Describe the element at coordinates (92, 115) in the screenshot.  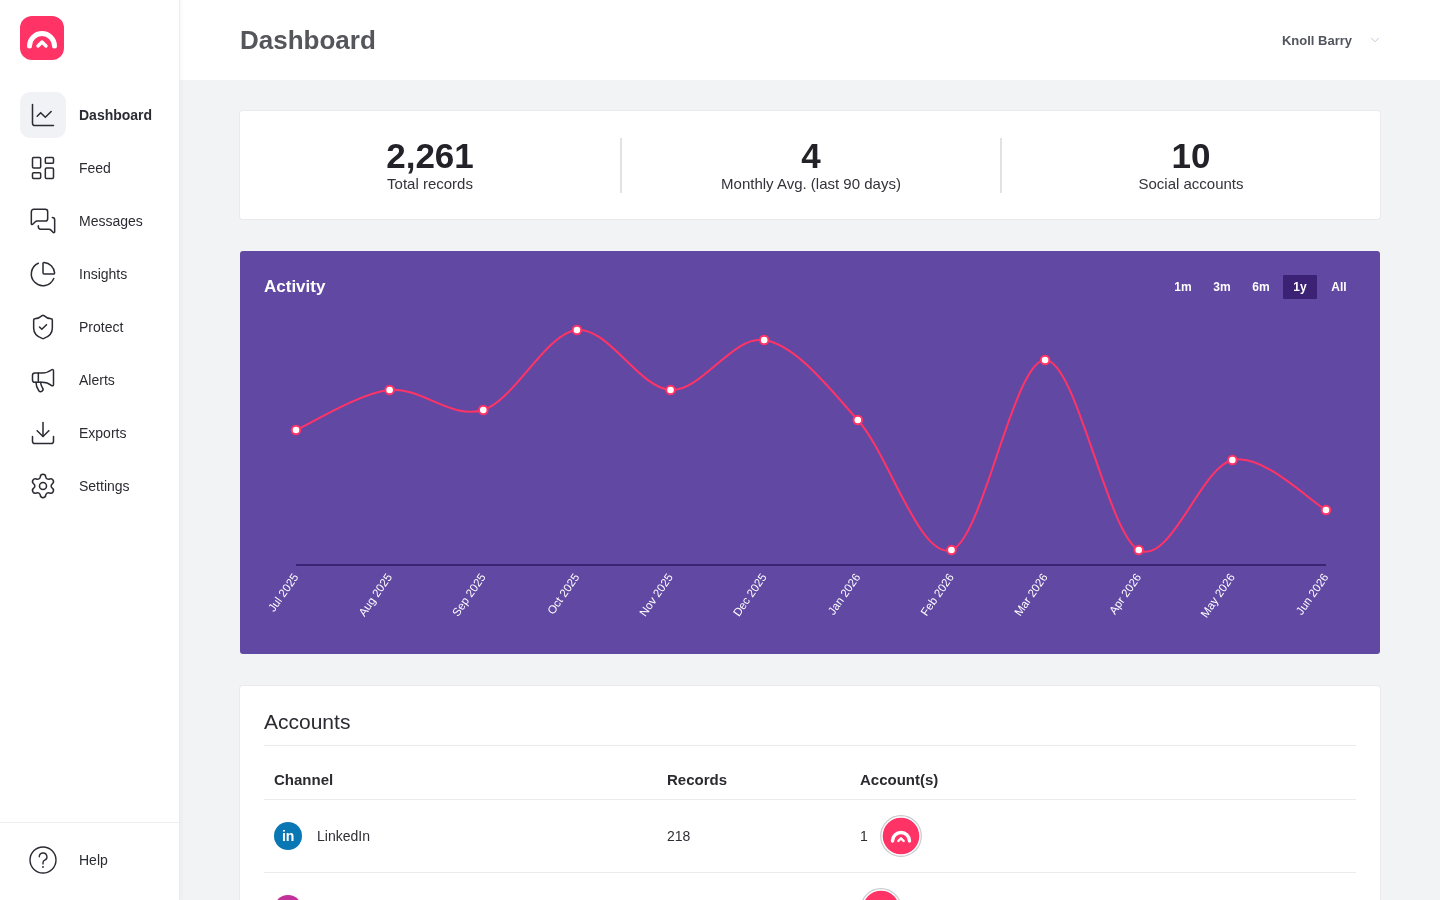
I see `nav-item: Dashboard` at that location.